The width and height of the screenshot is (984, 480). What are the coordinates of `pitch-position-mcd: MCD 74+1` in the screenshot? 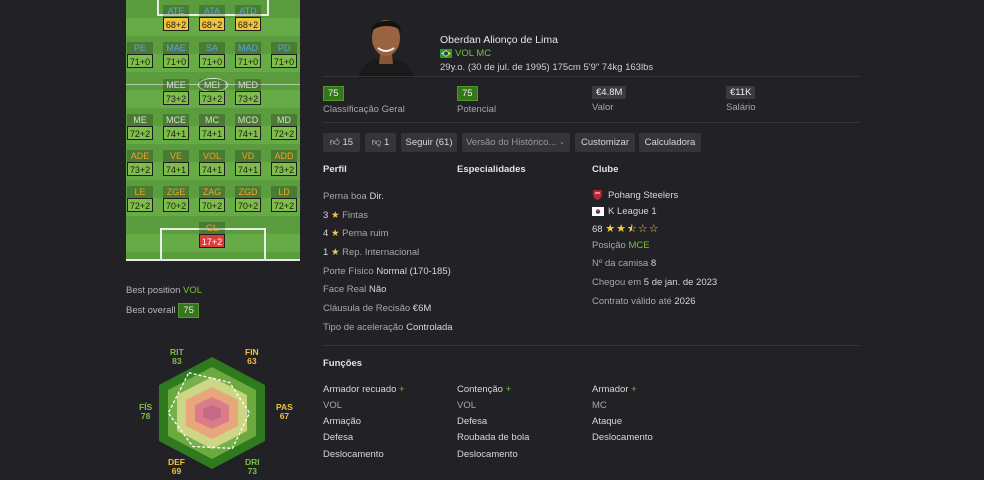 It's located at (248, 129).